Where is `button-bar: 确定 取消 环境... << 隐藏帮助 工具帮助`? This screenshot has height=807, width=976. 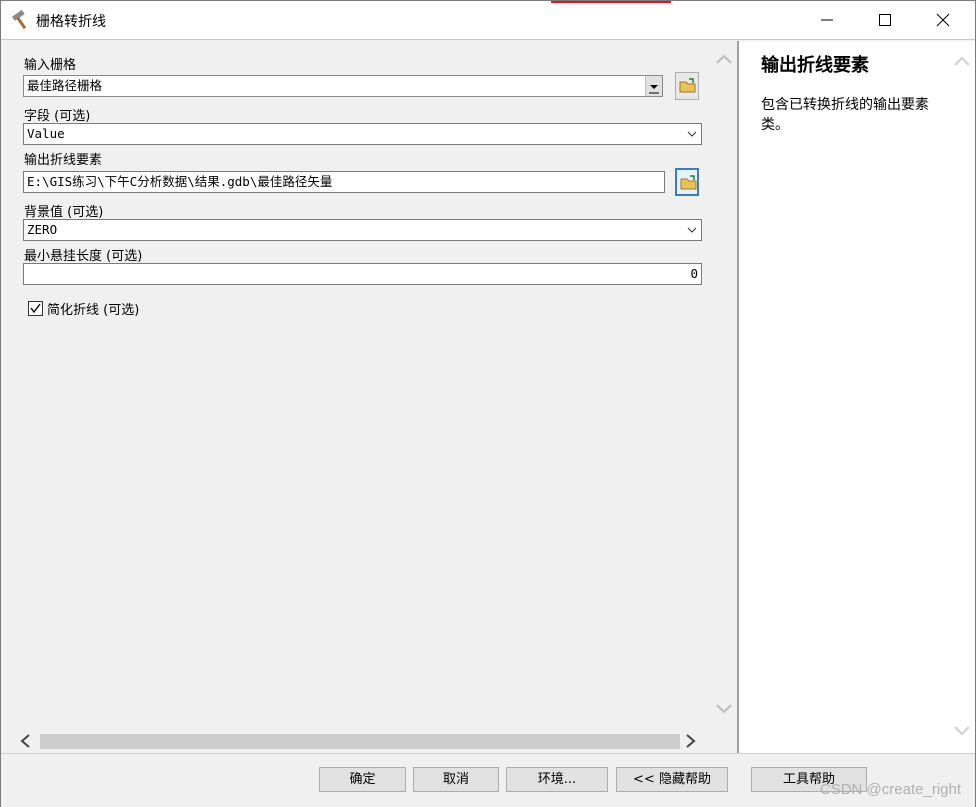
button-bar: 确定 取消 环境... << 隐藏帮助 工具帮助 is located at coordinates (488, 780).